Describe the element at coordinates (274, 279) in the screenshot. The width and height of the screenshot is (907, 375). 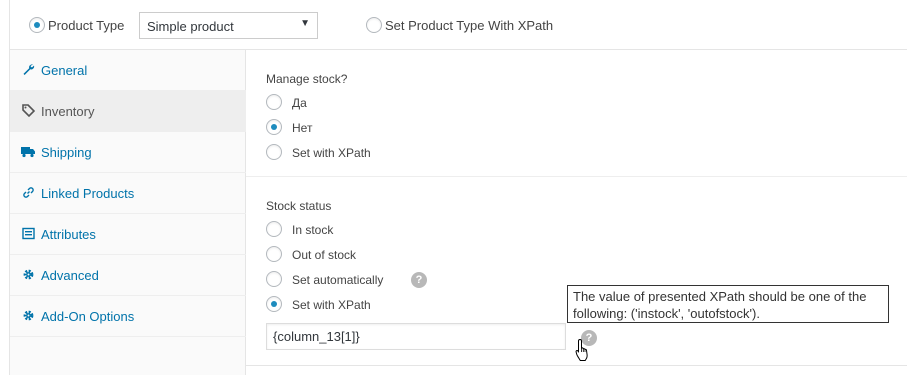
I see `stock-status-auto-radio` at that location.